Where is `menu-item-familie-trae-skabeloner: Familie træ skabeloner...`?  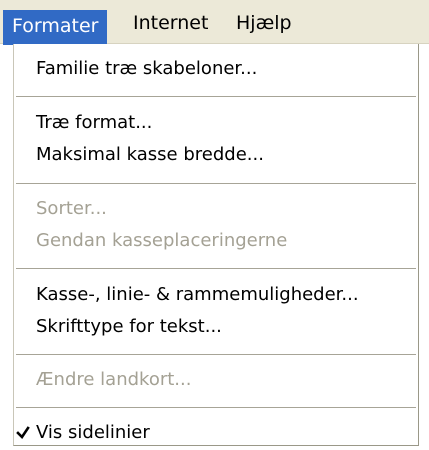 menu-item-familie-trae-skabeloner: Familie træ skabeloner... is located at coordinates (216, 69).